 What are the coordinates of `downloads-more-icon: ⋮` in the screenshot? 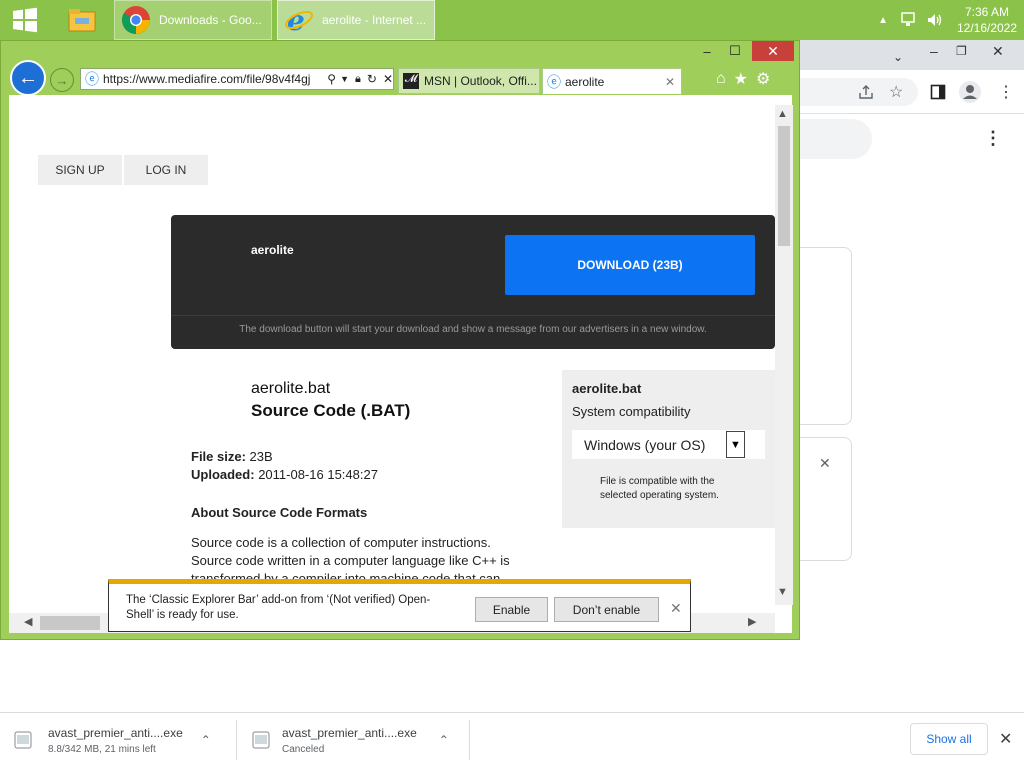 It's located at (993, 138).